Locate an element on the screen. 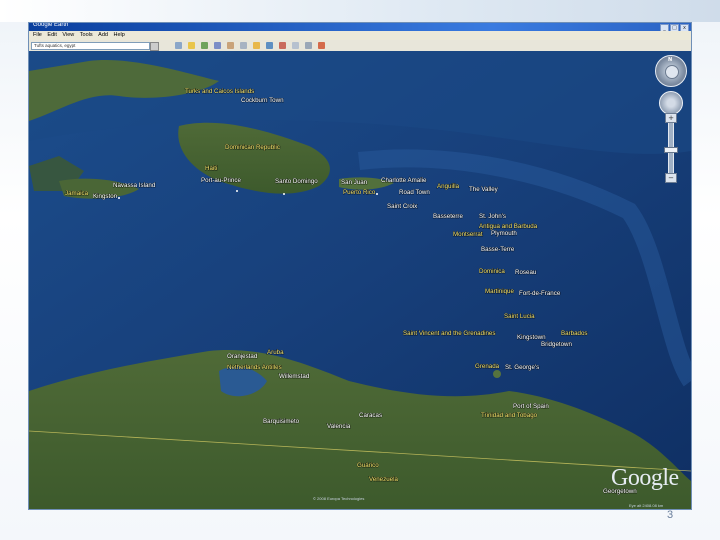 The width and height of the screenshot is (720, 540). tour-icon is located at coordinates (243, 45).